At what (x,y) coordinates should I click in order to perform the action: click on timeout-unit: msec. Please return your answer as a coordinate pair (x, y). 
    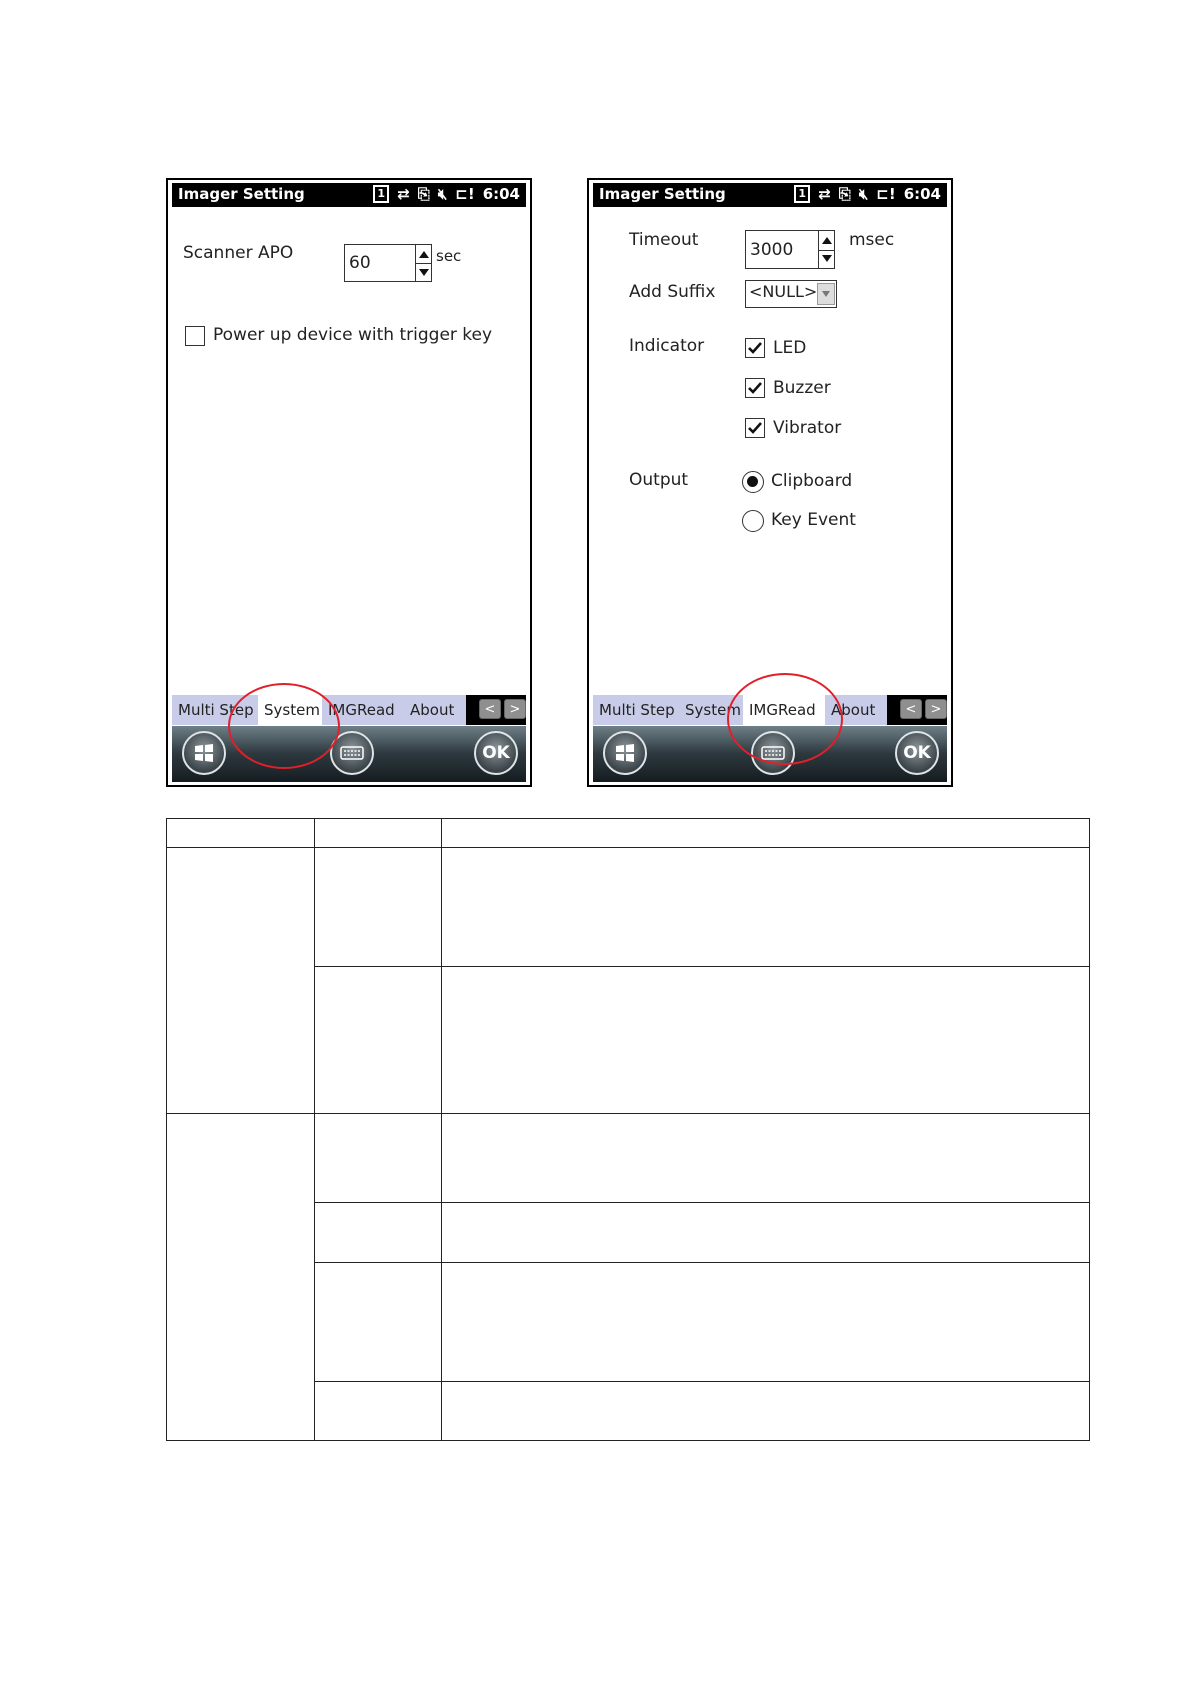
    Looking at the image, I should click on (872, 240).